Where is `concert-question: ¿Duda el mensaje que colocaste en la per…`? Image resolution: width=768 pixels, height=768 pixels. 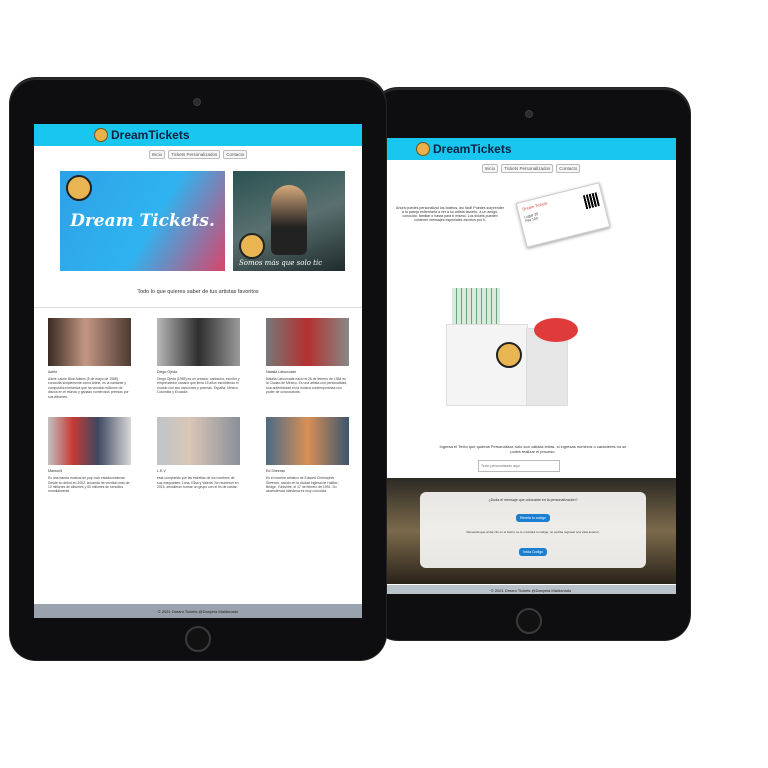 concert-question: ¿Duda el mensaje que colocaste en la per… is located at coordinates (533, 500).